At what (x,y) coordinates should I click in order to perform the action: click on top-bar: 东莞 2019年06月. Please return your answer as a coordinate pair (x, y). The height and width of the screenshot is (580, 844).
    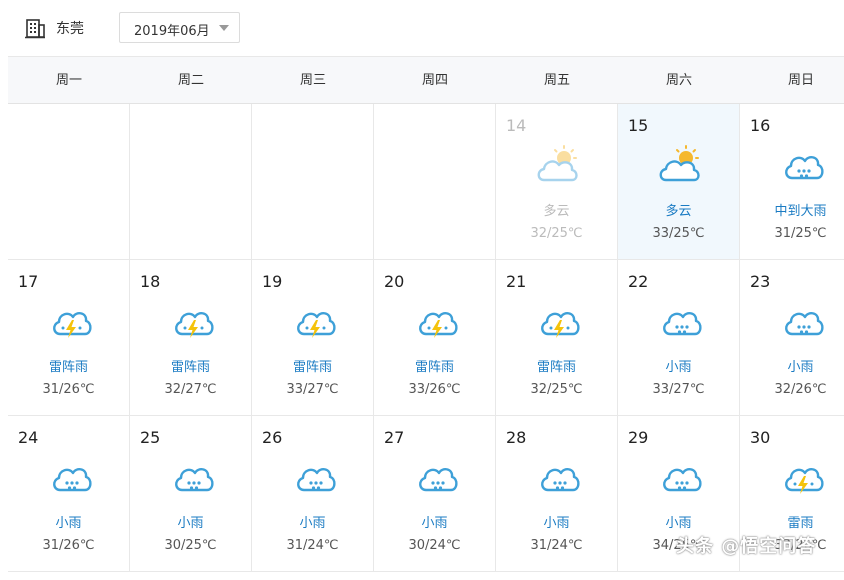
    Looking at the image, I should click on (422, 28).